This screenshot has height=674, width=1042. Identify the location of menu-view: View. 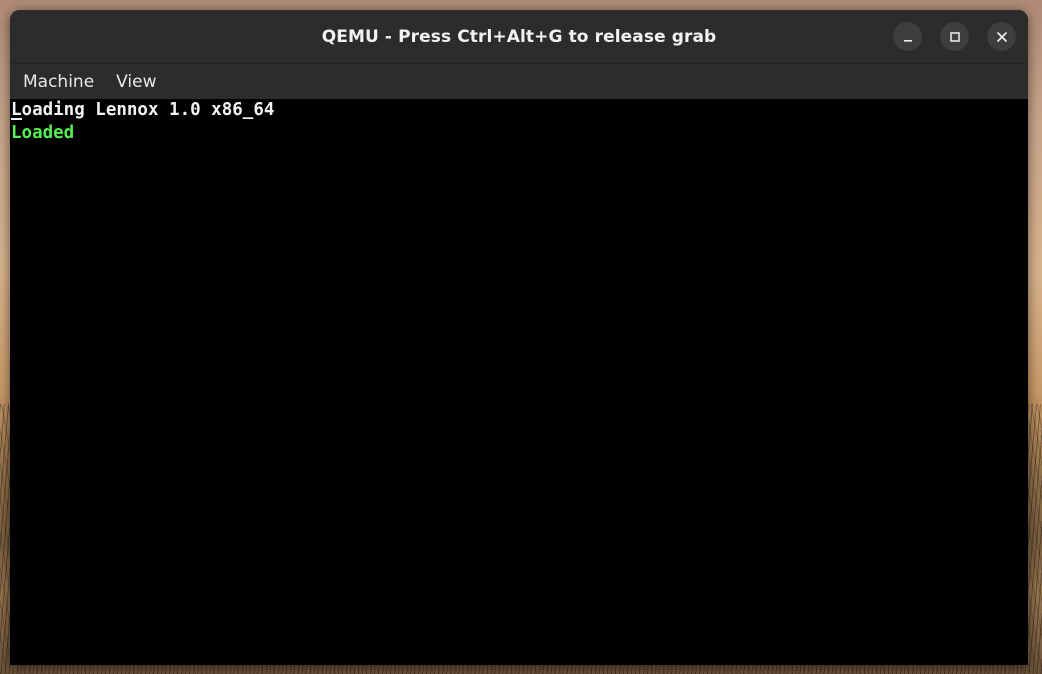
(136, 82).